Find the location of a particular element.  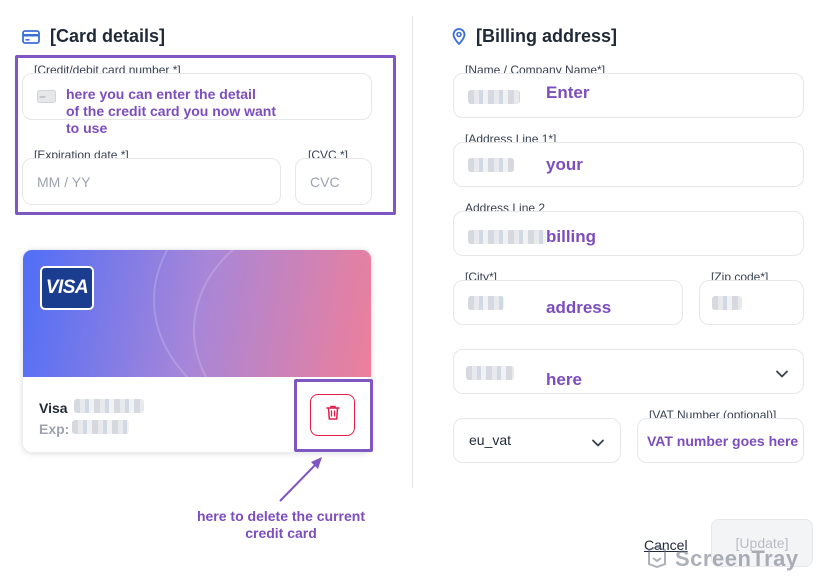

name-annotation: Enter is located at coordinates (568, 92).